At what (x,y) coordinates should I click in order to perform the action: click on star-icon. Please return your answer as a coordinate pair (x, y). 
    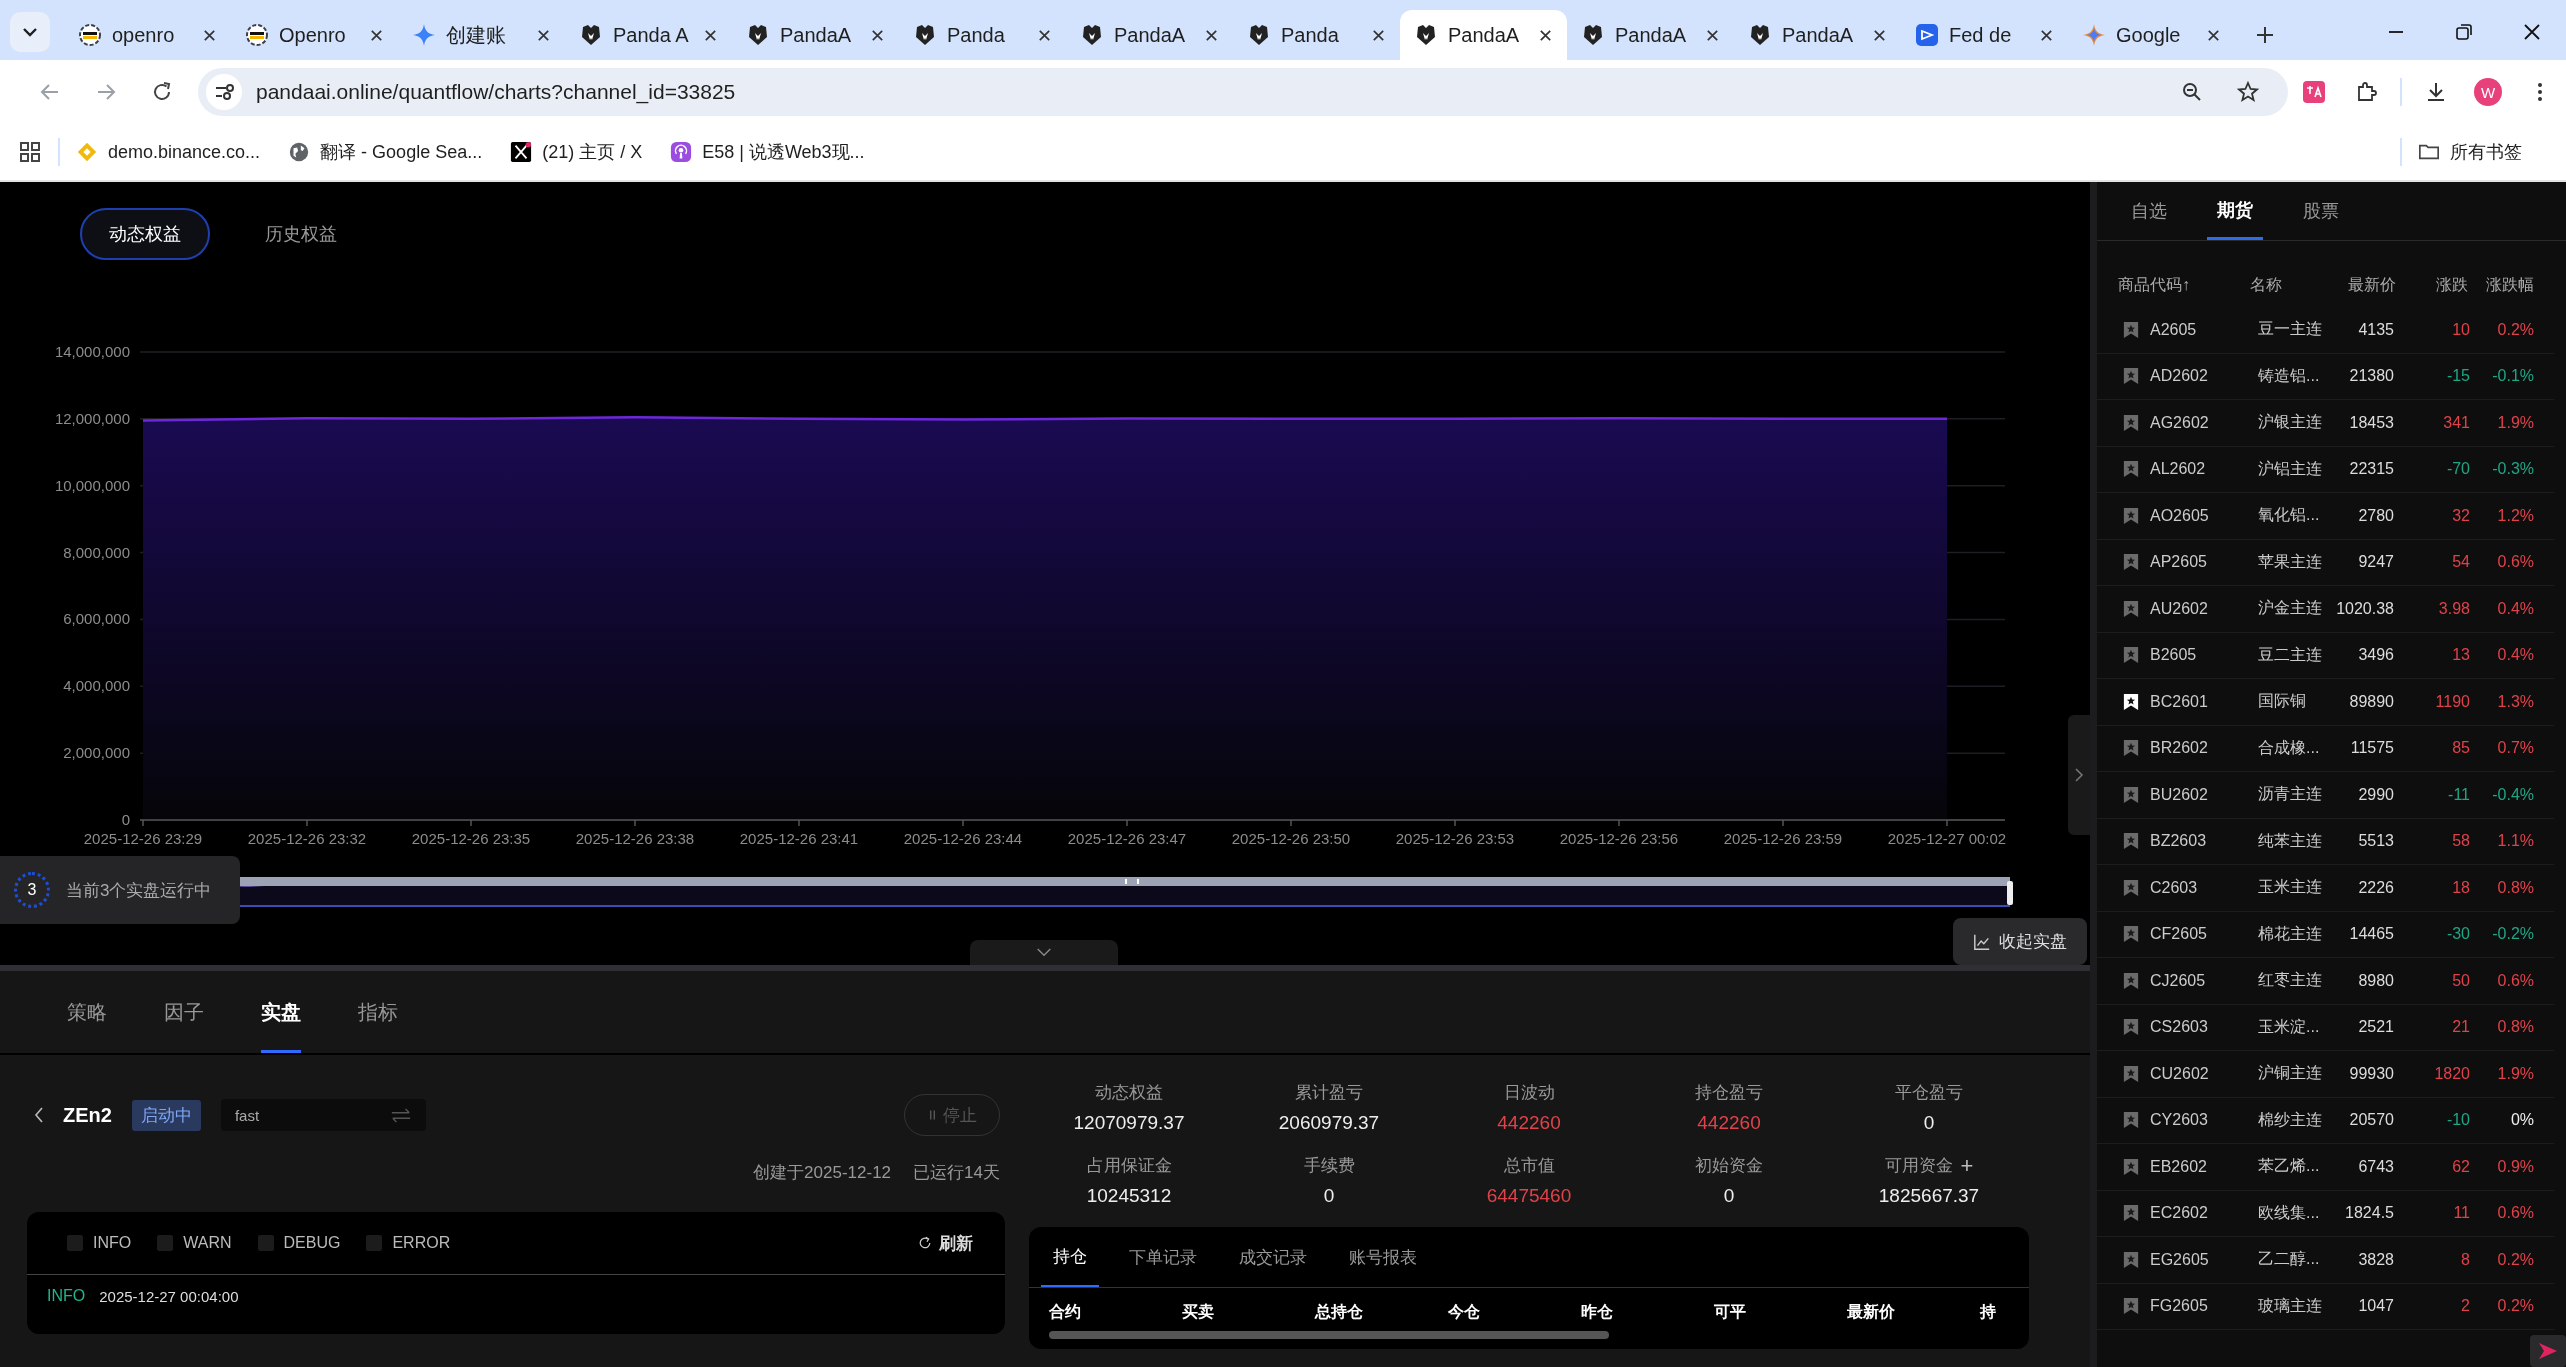
    Looking at the image, I should click on (2248, 92).